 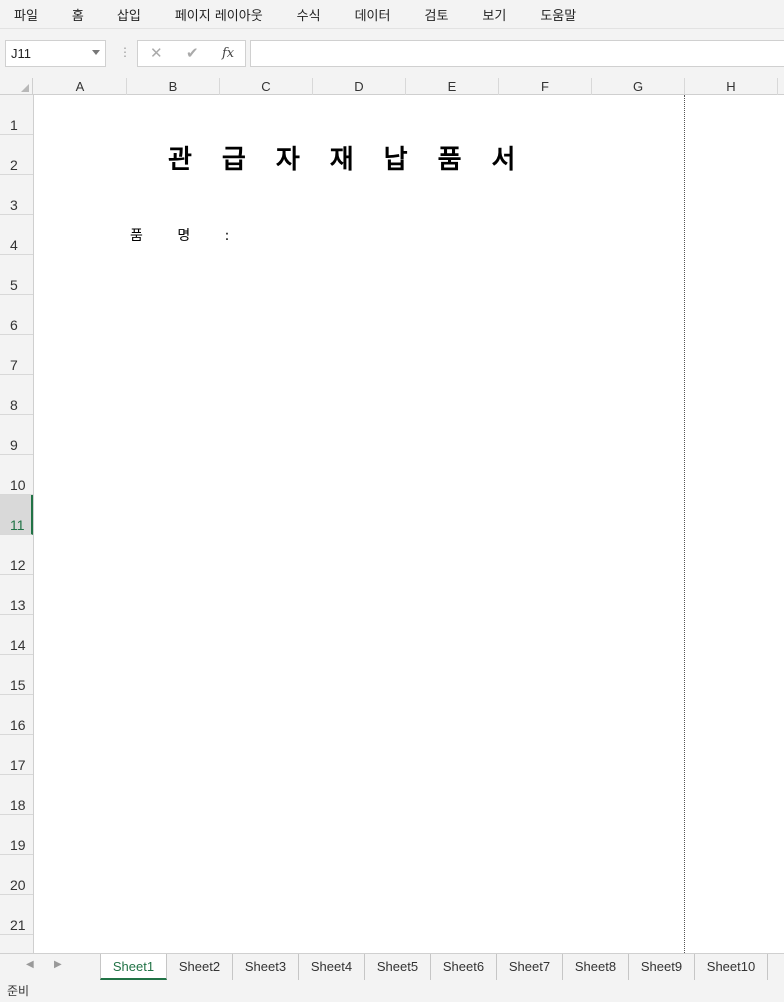 I want to click on tab-scroll-left-icon: ◀, so click(x=30, y=964).